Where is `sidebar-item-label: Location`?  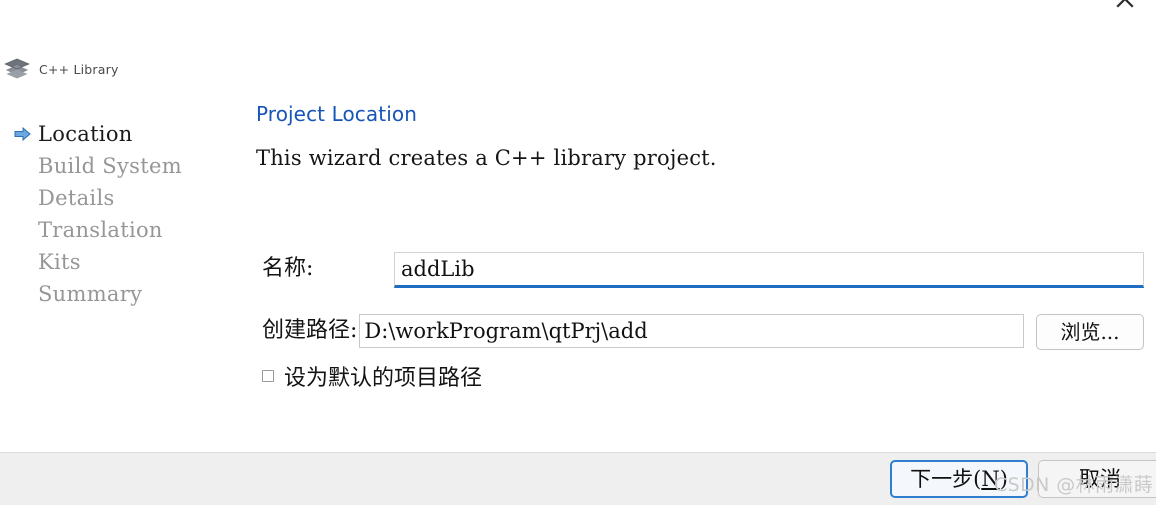
sidebar-item-label: Location is located at coordinates (85, 134).